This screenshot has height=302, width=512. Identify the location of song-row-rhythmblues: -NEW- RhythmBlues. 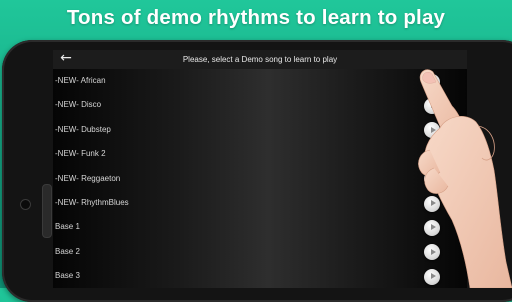
(260, 203).